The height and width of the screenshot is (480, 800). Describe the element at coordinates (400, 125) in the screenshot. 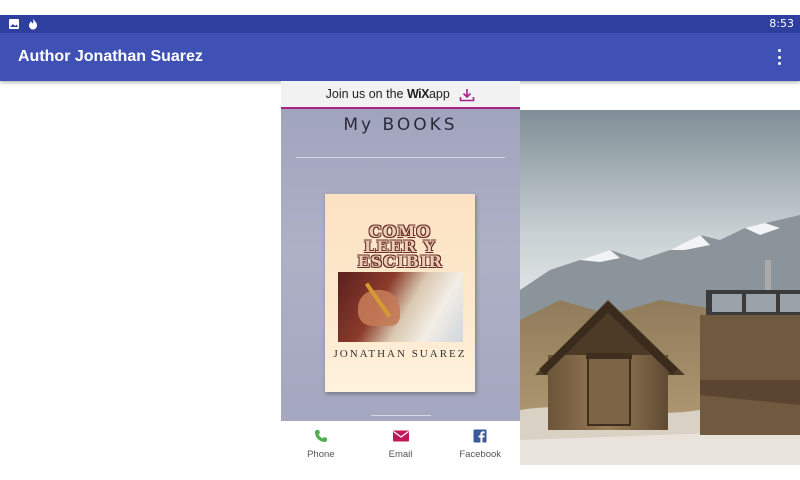

I see `books-heading: My BOOKS` at that location.